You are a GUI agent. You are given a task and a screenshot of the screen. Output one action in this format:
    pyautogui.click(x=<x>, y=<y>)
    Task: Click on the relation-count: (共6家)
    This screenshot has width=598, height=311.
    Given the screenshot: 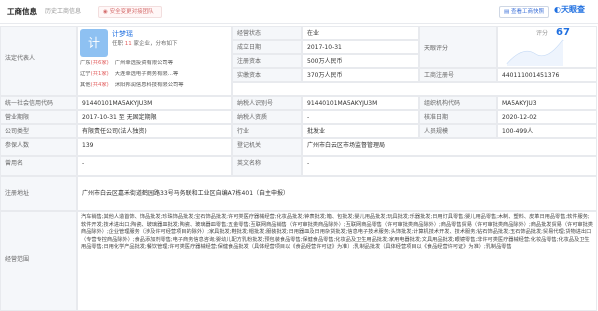 What is the action you would take?
    pyautogui.click(x=99, y=63)
    